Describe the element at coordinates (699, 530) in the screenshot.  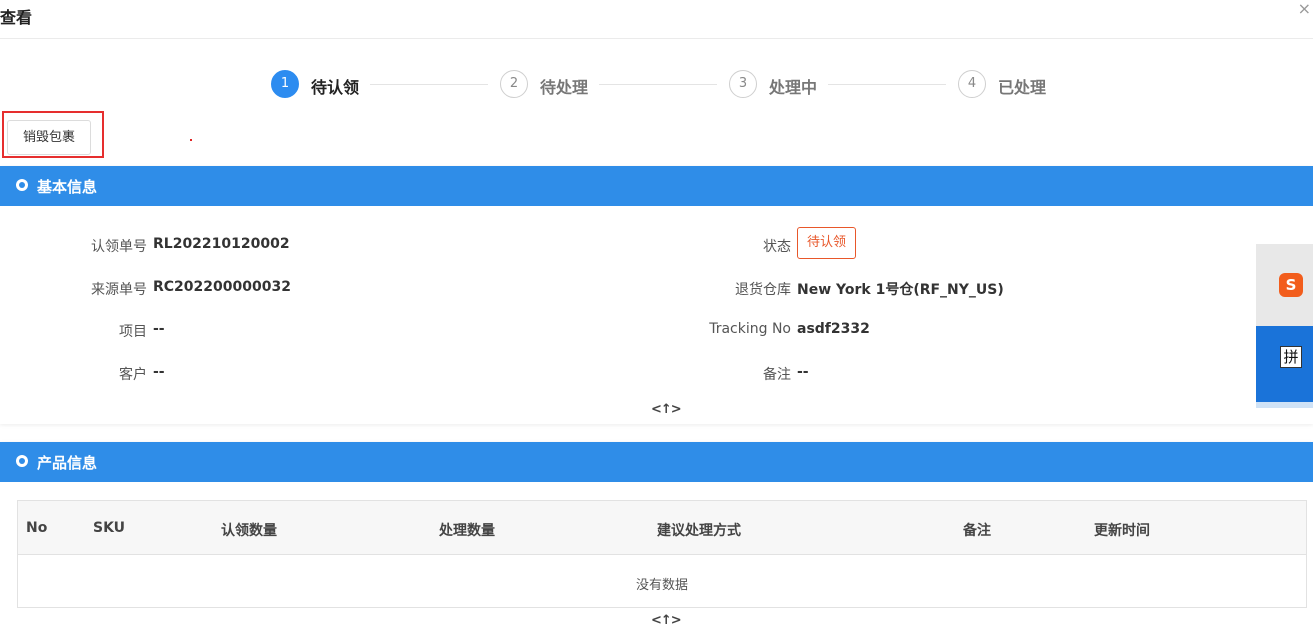
I see `column-header-suggested-method: 建议处理方式` at that location.